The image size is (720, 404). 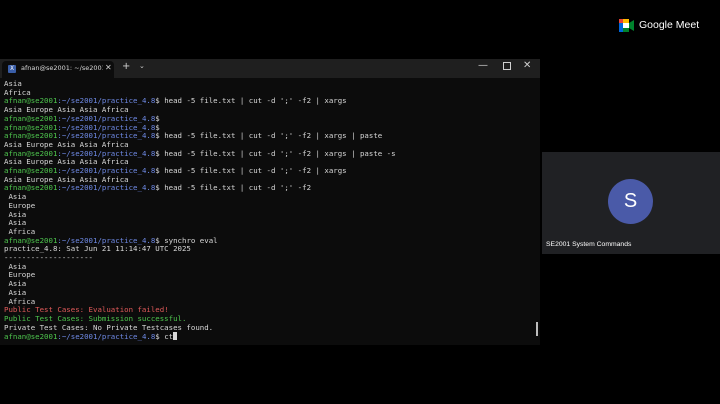 I want to click on command-text: ct, so click(x=166, y=337).